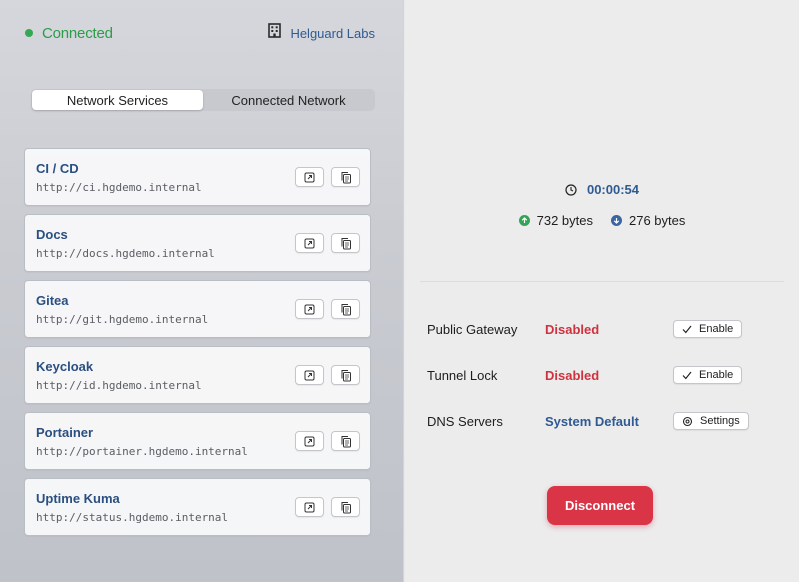 The image size is (799, 582). I want to click on status-text: Connected, so click(77, 33).